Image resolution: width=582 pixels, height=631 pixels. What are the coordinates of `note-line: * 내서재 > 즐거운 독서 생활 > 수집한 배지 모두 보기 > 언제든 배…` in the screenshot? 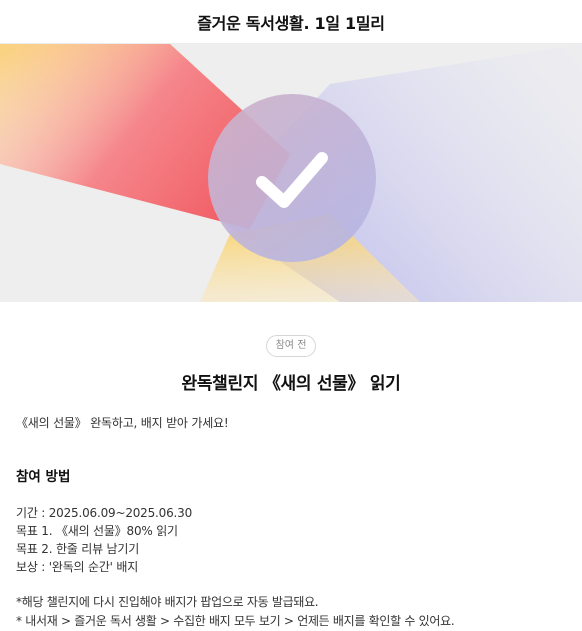 It's located at (235, 621).